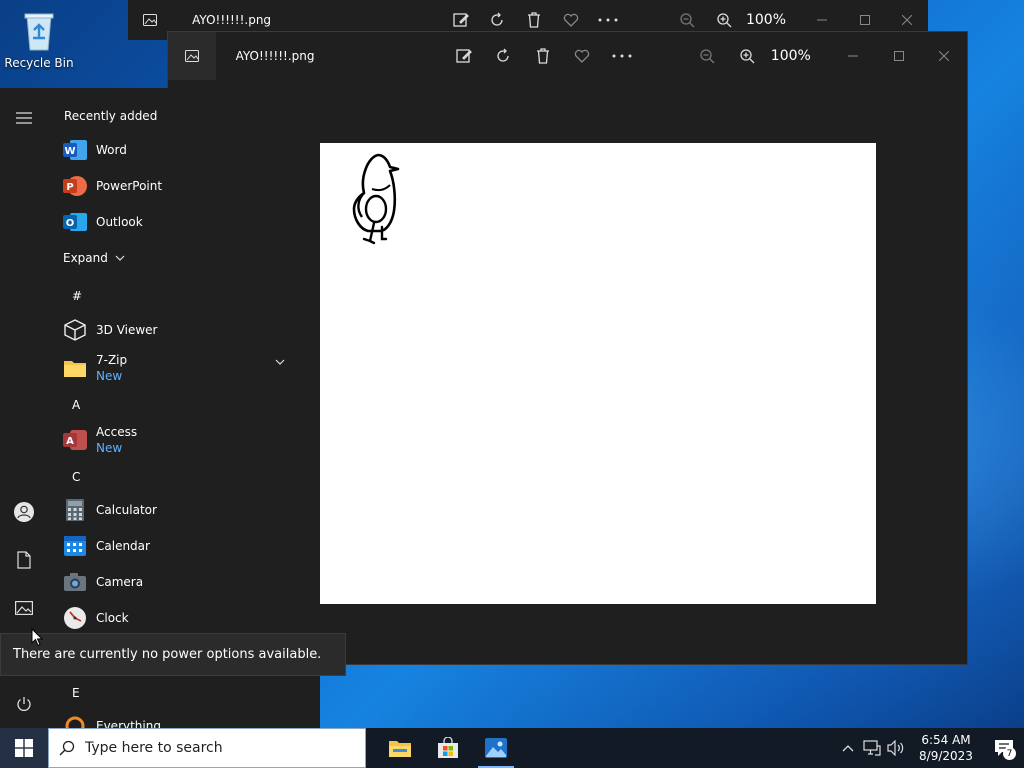 This screenshot has height=768, width=1024. I want to click on document-icon, so click(24, 560).